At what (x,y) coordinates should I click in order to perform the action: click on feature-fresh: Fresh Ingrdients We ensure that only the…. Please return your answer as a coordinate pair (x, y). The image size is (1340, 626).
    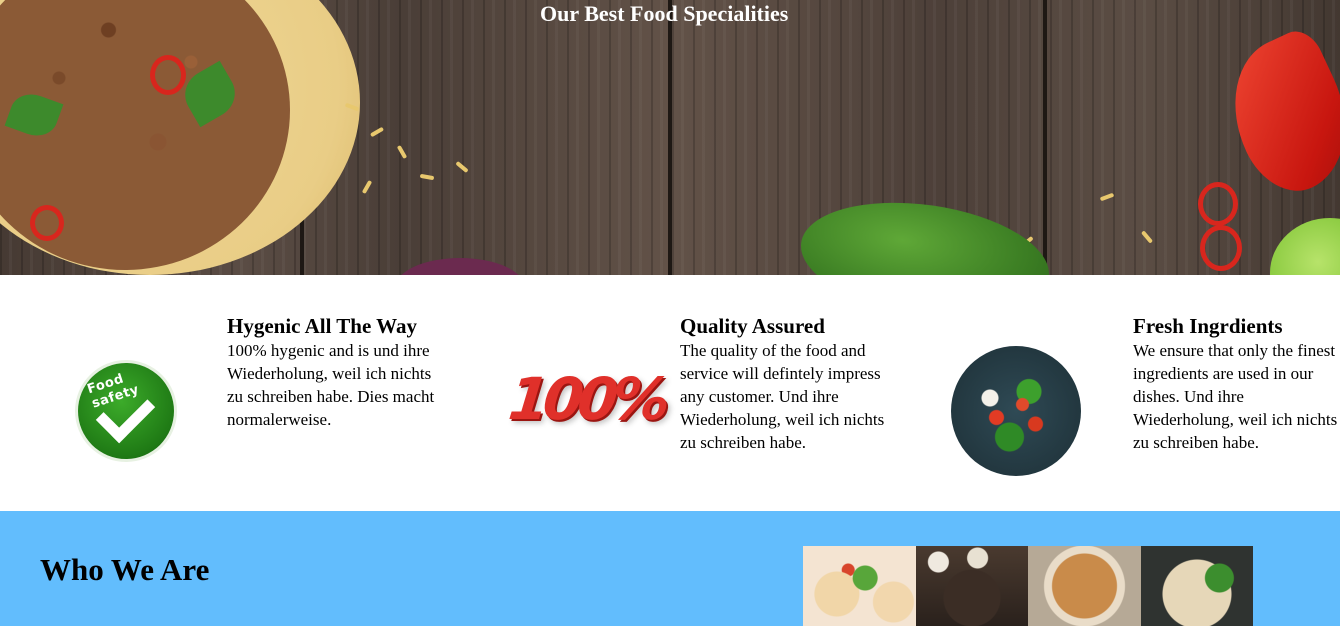
    Looking at the image, I should click on (1236, 383).